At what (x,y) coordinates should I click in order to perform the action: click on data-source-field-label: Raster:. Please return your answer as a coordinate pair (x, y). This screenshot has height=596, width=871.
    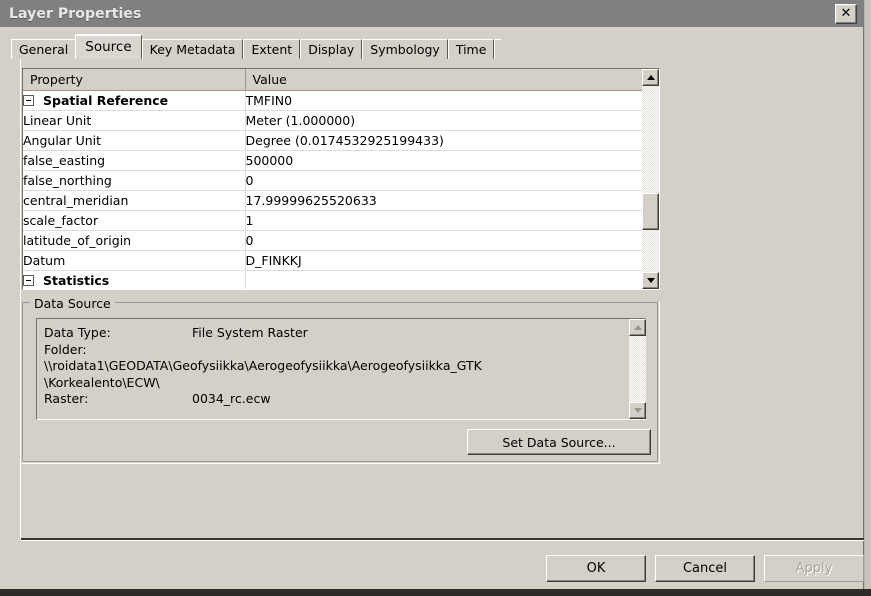
    Looking at the image, I should click on (66, 398).